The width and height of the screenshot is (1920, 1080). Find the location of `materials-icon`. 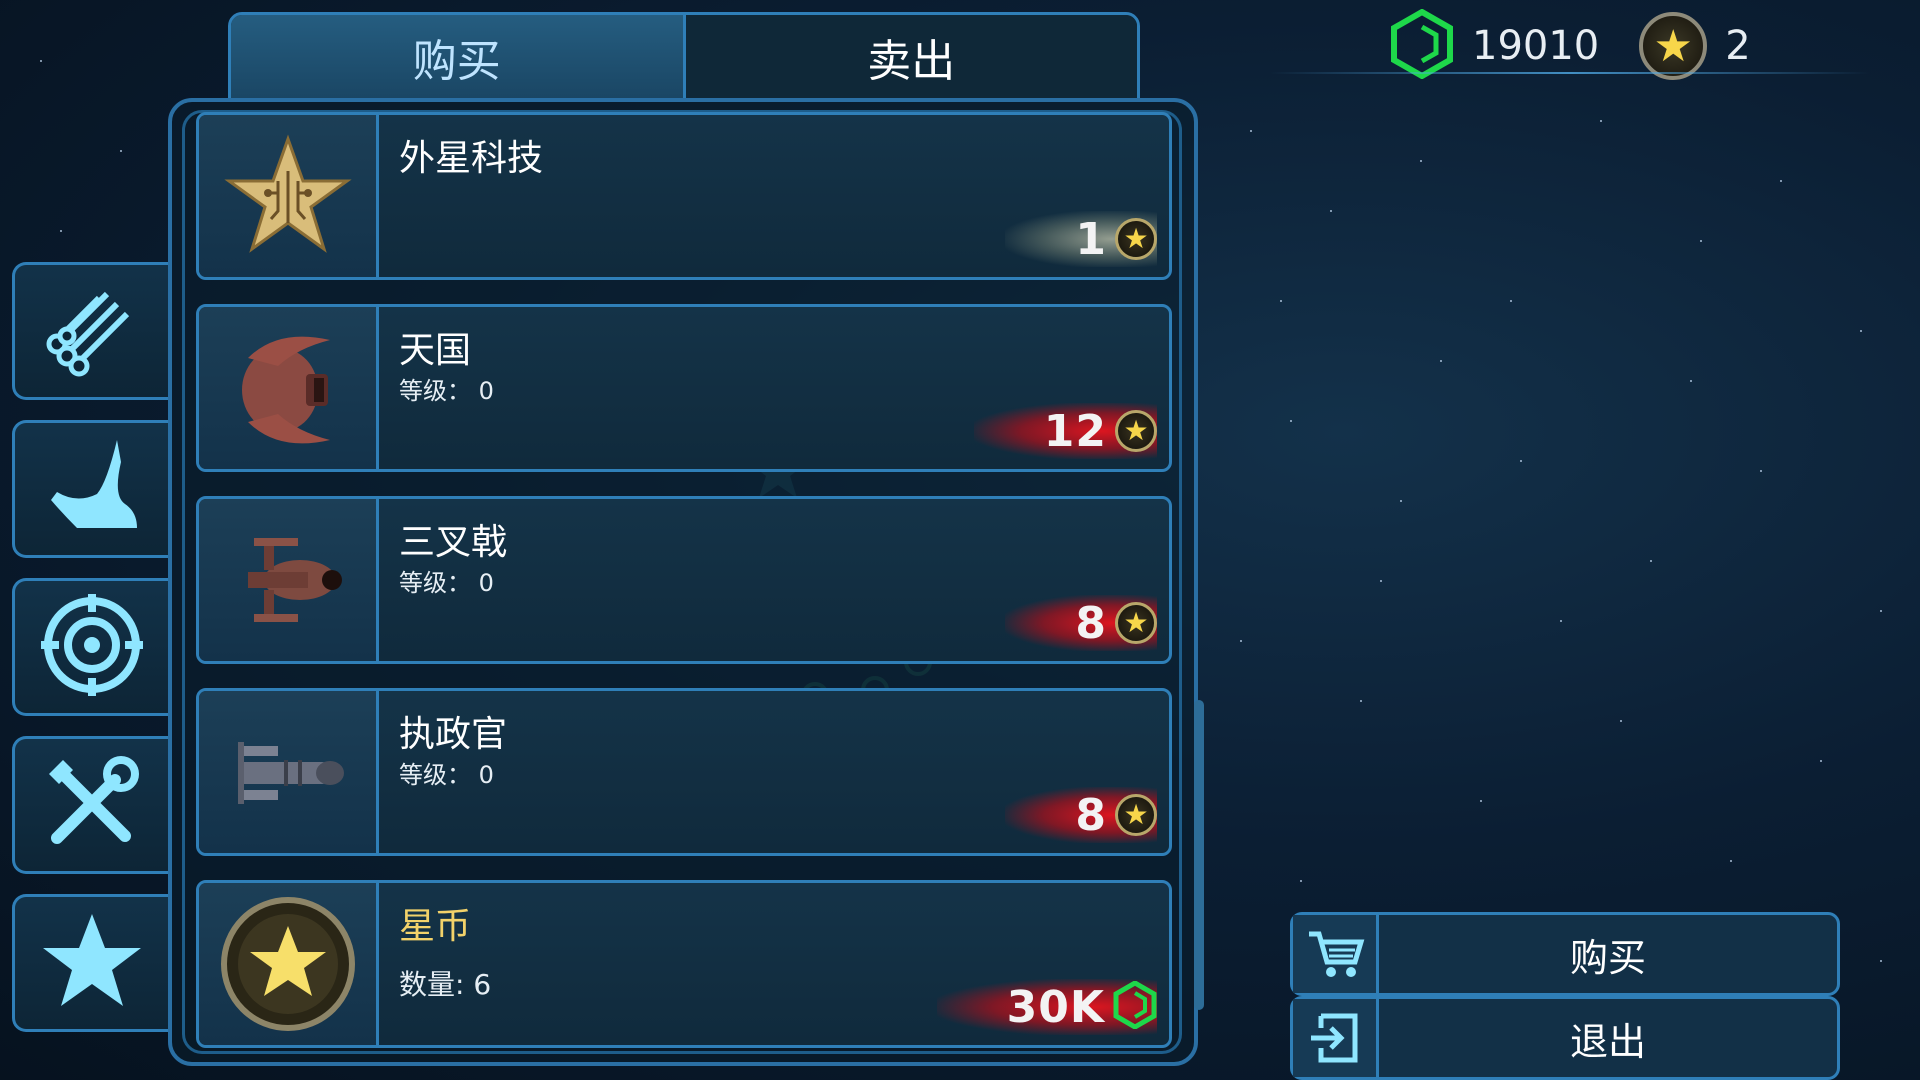

materials-icon is located at coordinates (92, 331).